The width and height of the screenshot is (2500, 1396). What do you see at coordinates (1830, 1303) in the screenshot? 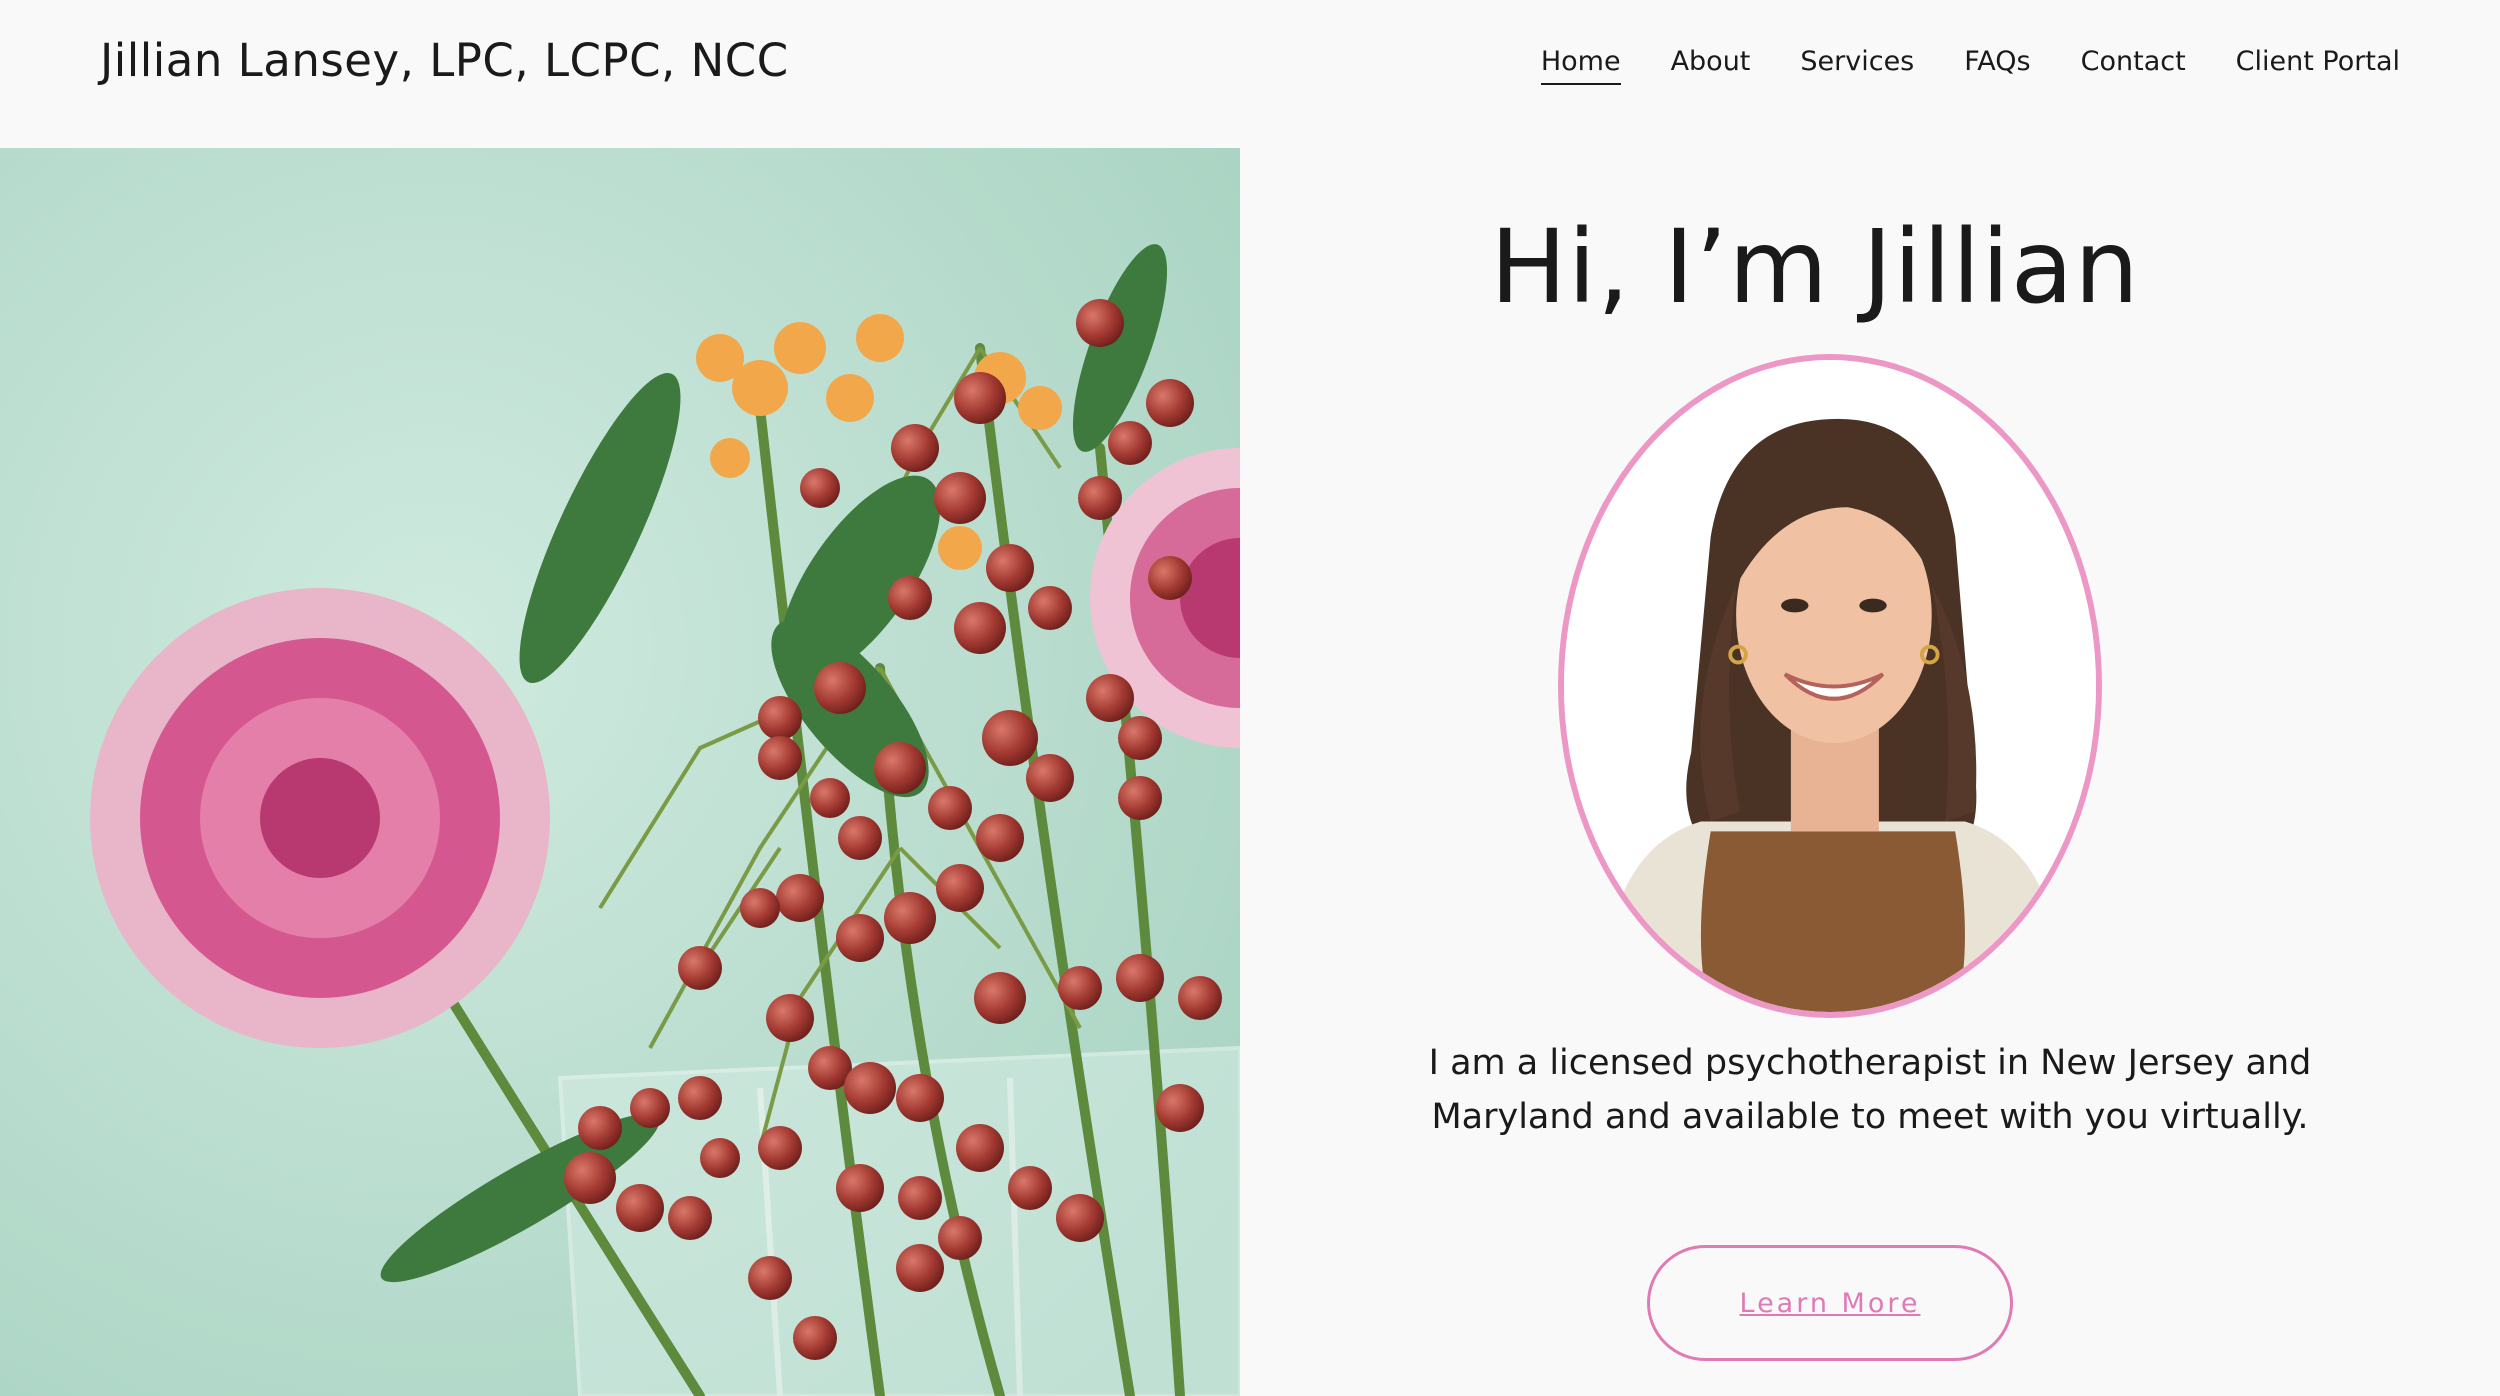
I see `learn-more-button: Learn More` at bounding box center [1830, 1303].